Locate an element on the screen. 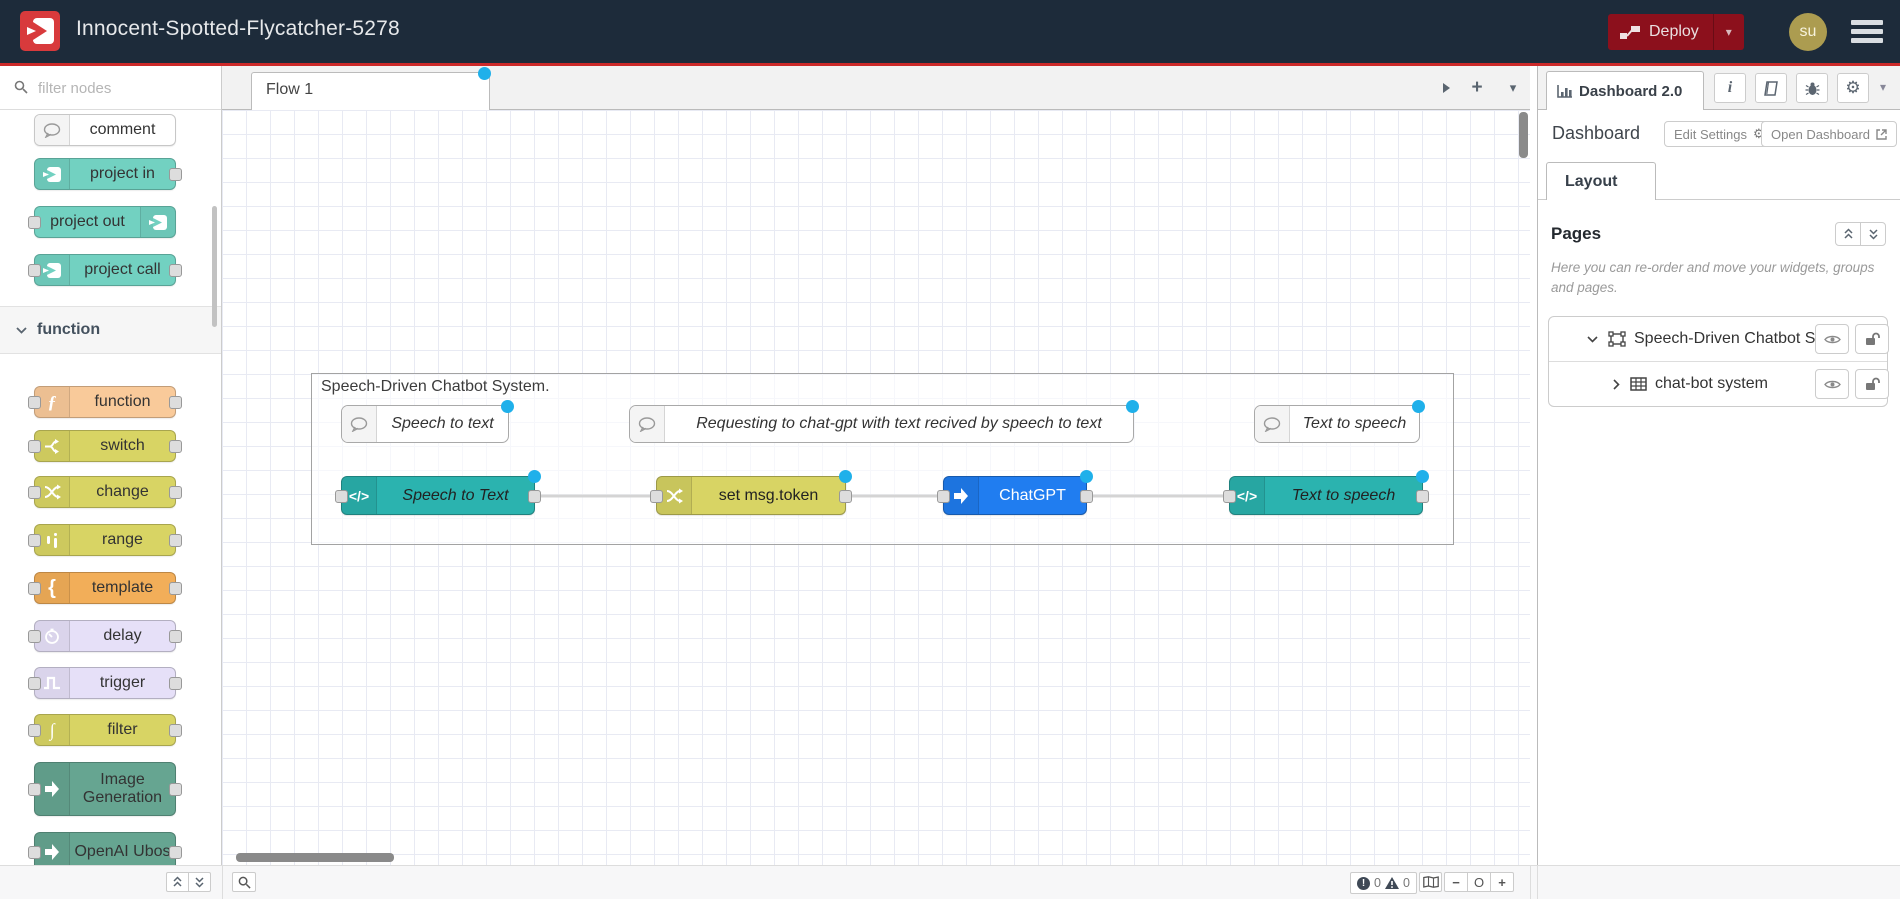 The height and width of the screenshot is (899, 1900). config-tab-button: ⚙ is located at coordinates (1853, 88).